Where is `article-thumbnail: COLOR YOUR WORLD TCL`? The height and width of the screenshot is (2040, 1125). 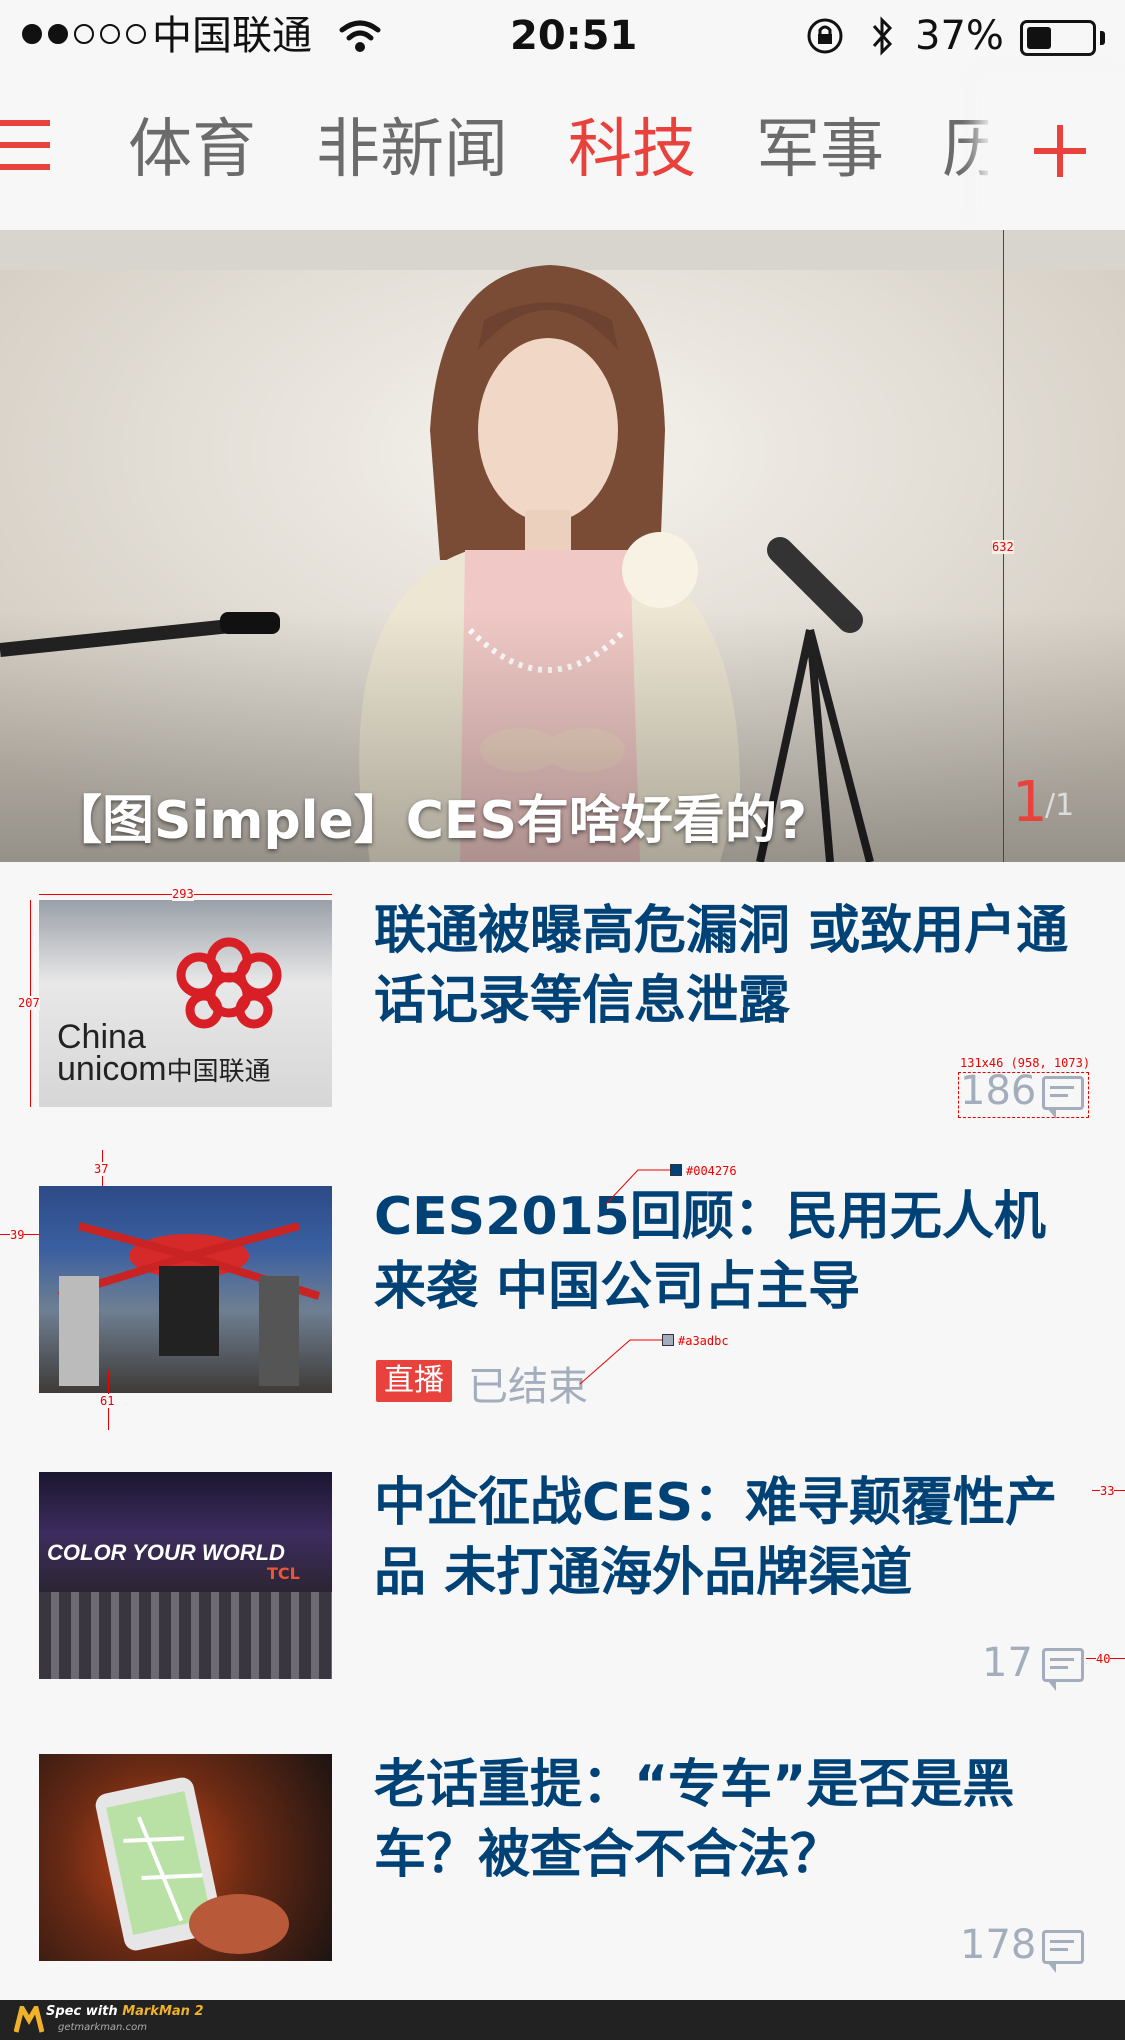
article-thumbnail: COLOR YOUR WORLD TCL is located at coordinates (185, 1575).